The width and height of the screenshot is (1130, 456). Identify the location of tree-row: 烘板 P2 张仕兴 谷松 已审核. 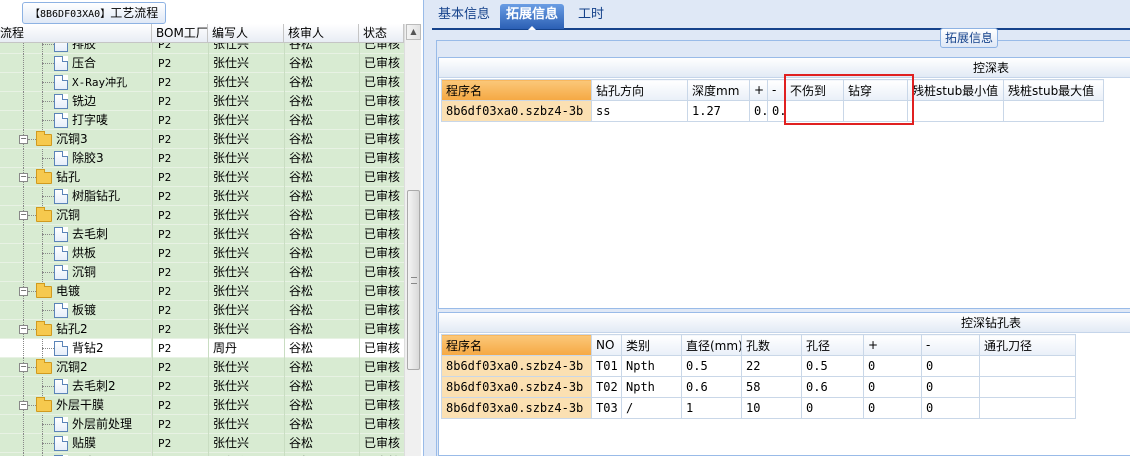
(202, 253).